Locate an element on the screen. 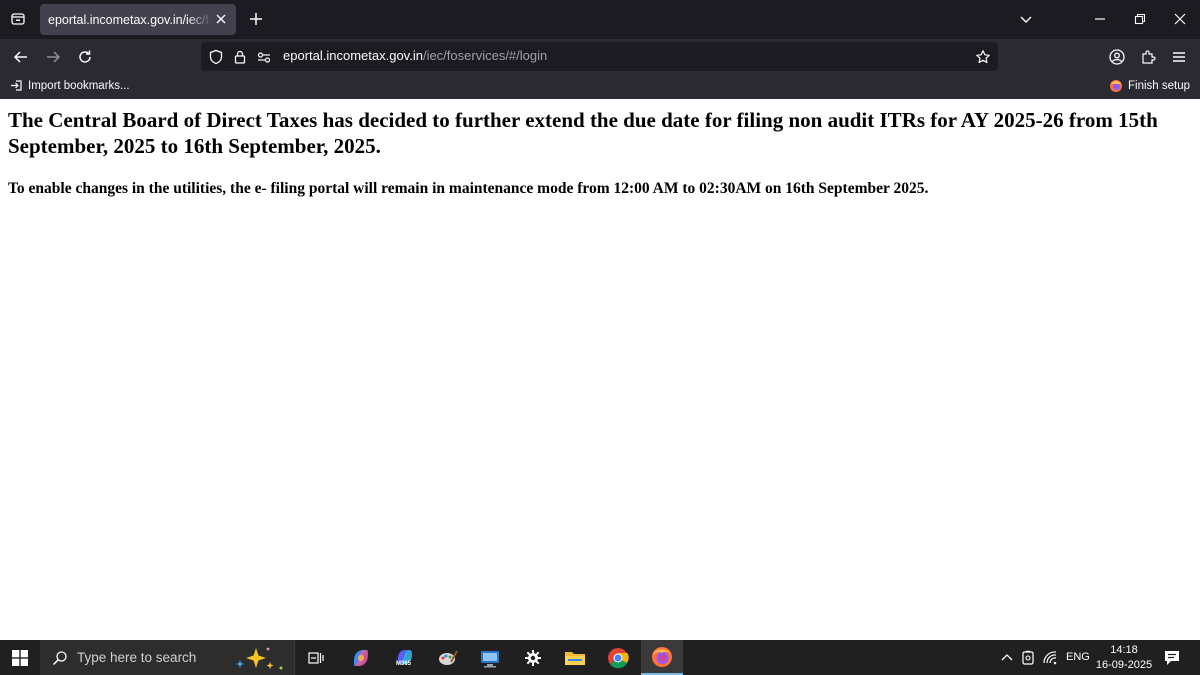 The width and height of the screenshot is (1200, 675). task-view-icon is located at coordinates (316, 657).